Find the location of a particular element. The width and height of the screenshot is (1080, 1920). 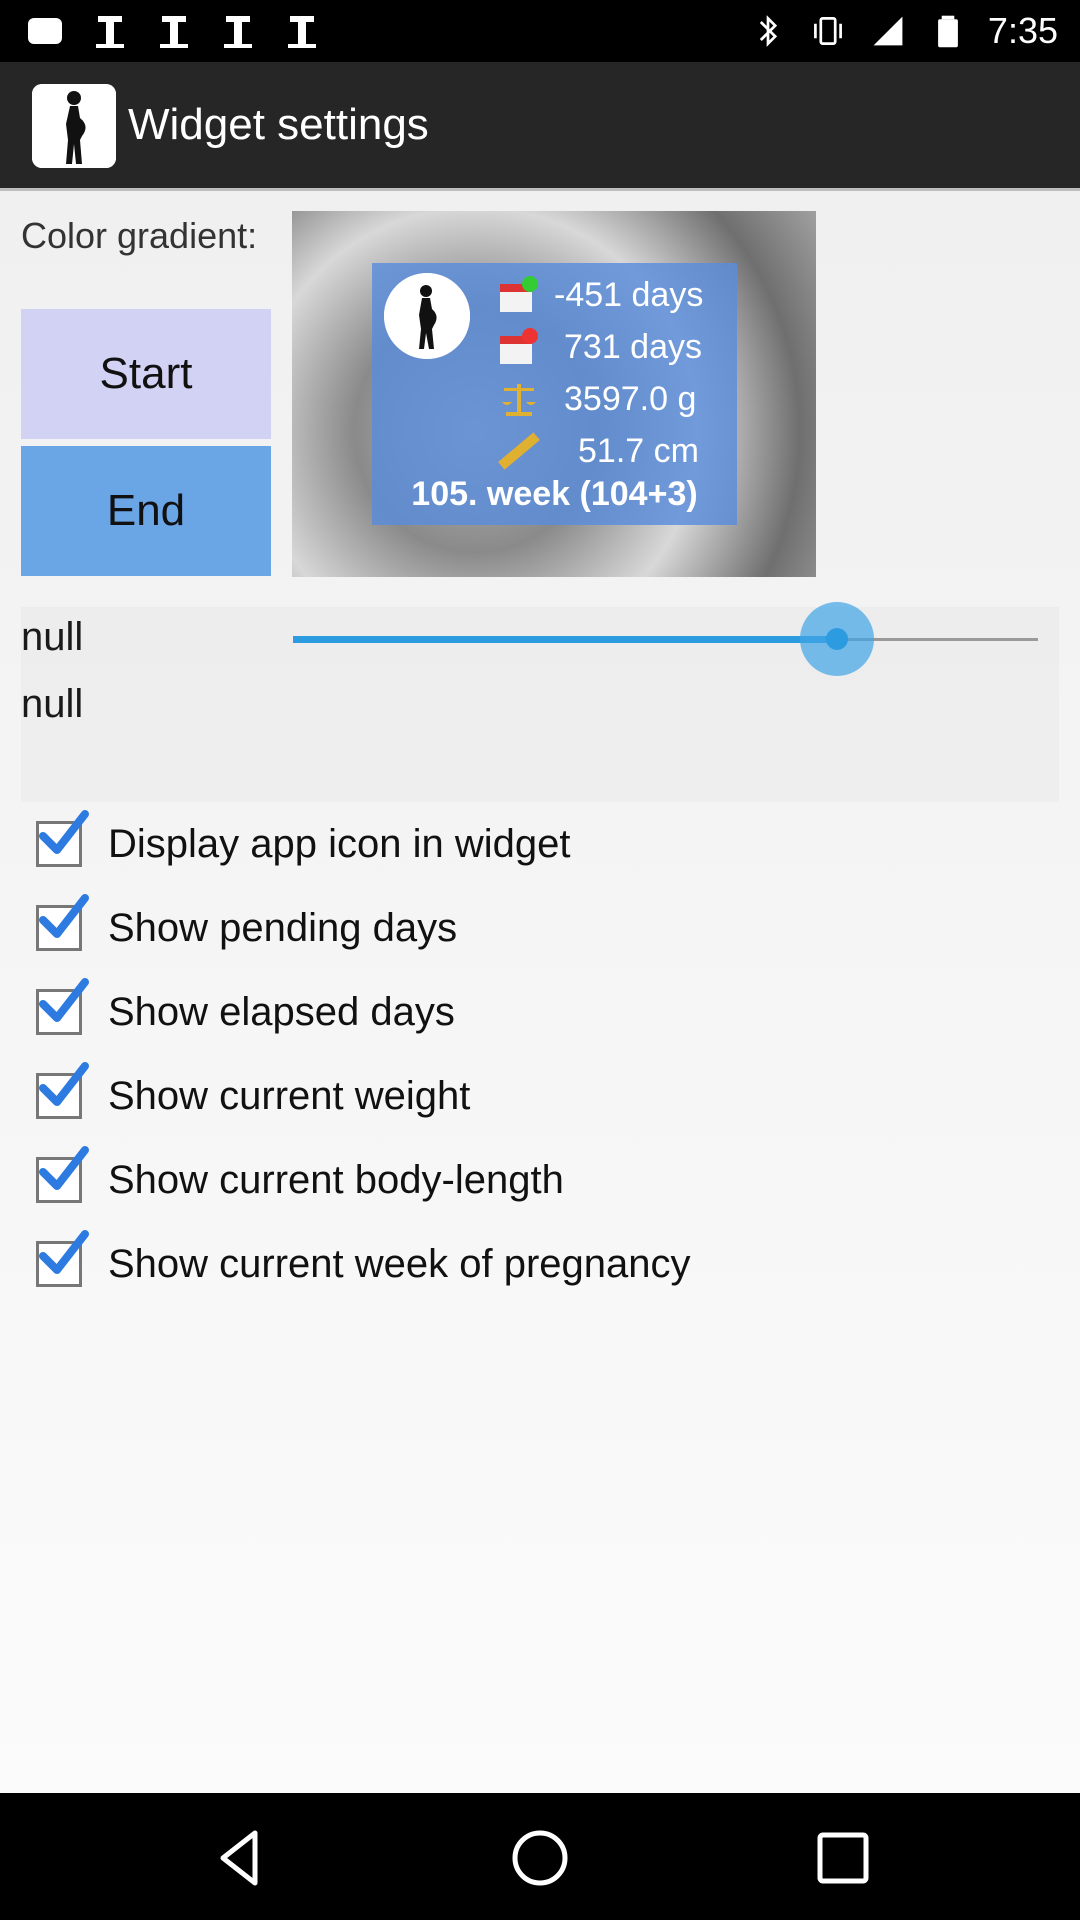

battery-icon is located at coordinates (948, 31).